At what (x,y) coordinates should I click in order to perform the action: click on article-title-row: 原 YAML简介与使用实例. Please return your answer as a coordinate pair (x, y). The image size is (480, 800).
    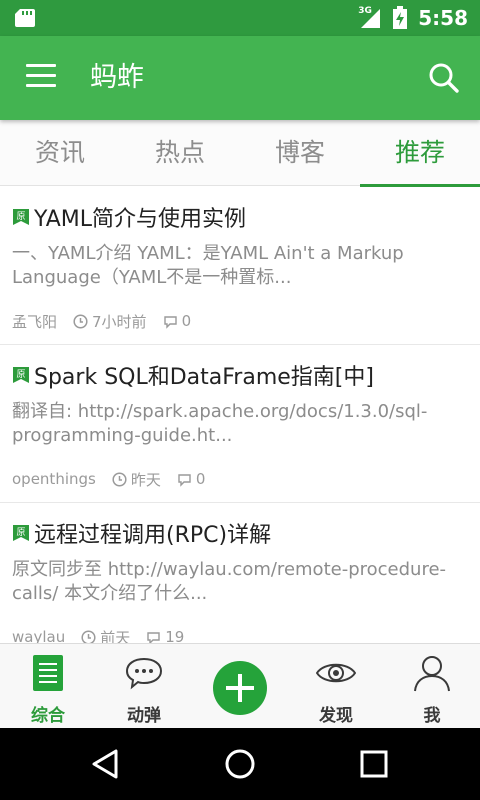
    Looking at the image, I should click on (129, 217).